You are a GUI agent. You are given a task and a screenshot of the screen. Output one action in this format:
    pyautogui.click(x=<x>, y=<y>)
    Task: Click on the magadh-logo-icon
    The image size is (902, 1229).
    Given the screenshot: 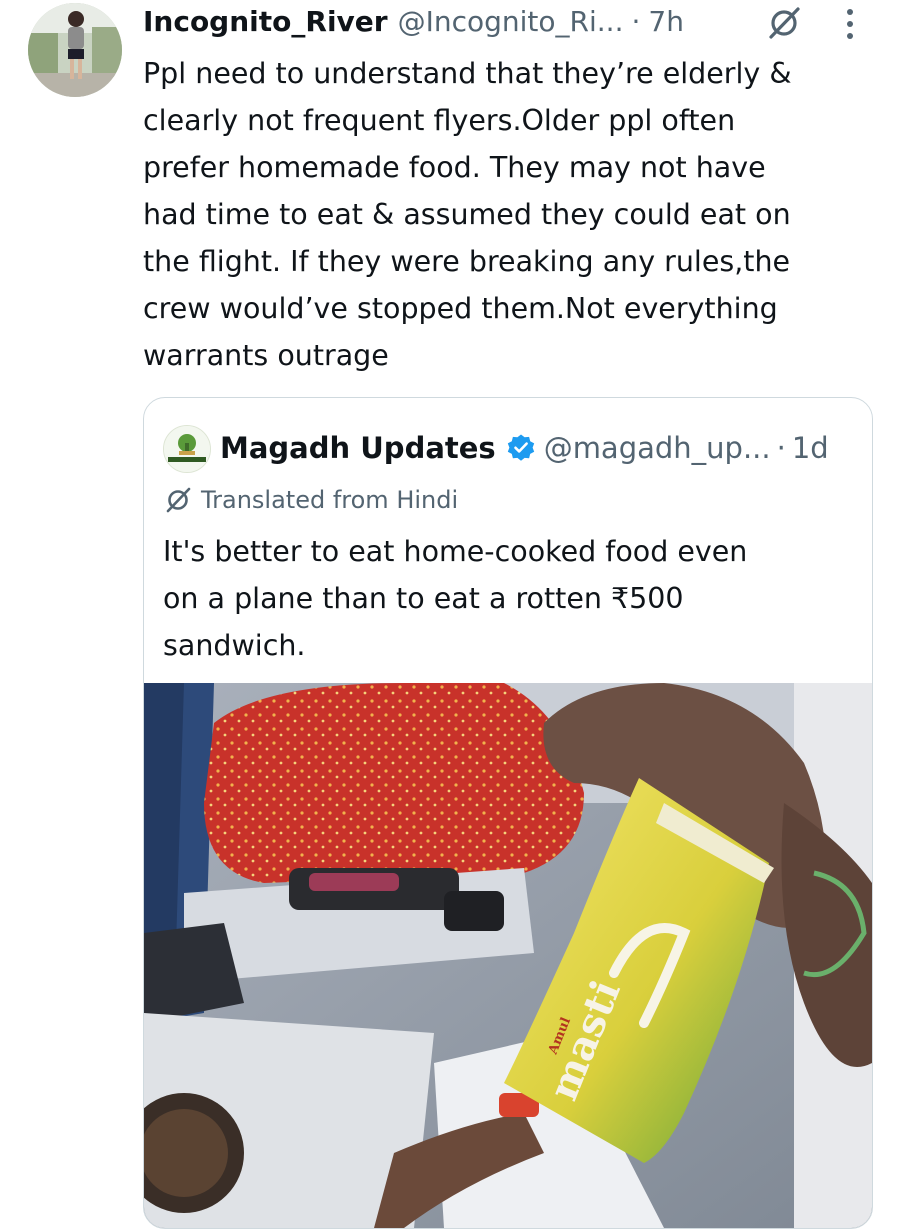 What is the action you would take?
    pyautogui.click(x=187, y=449)
    